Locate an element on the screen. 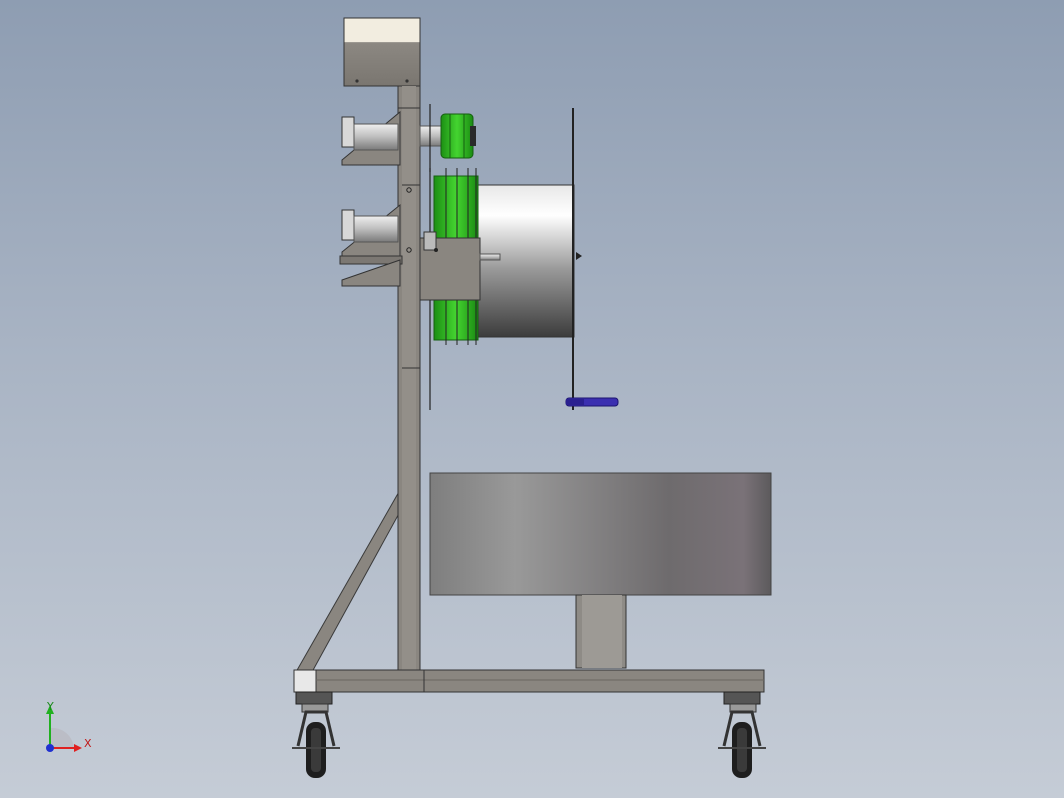 Image resolution: width=1064 pixels, height=798 pixels. x-axis-label: X is located at coordinates (88, 743).